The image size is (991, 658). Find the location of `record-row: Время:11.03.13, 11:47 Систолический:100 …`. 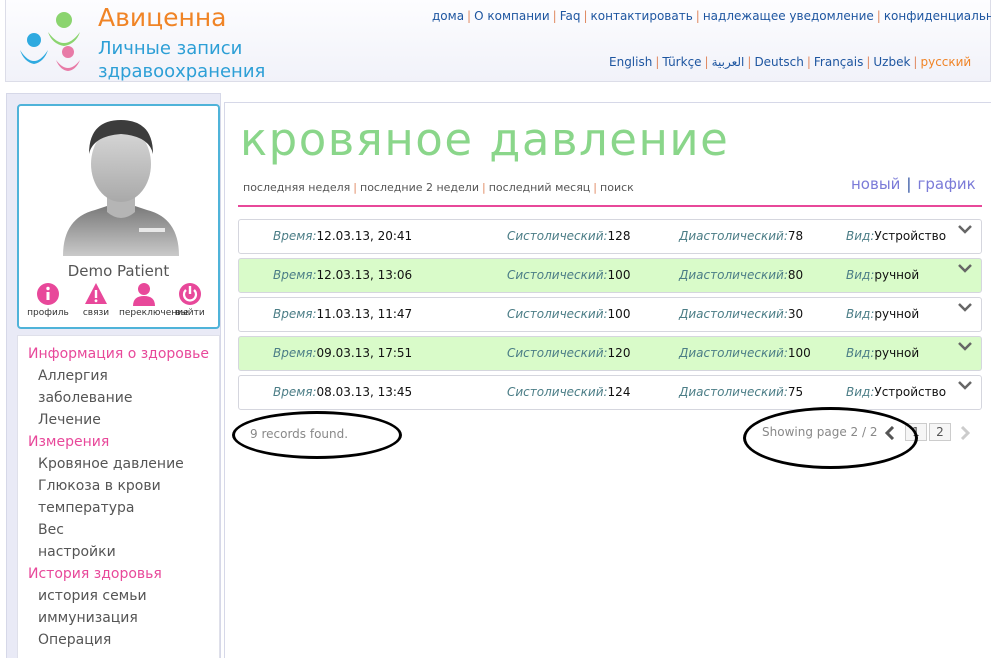

record-row: Время:11.03.13, 11:47 Систолический:100 … is located at coordinates (610, 314).